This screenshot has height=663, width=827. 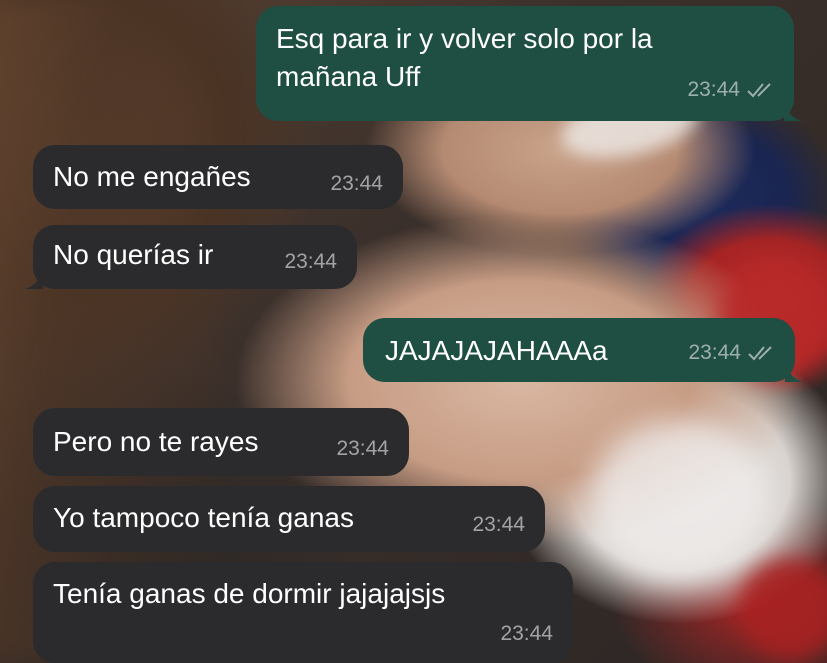 What do you see at coordinates (303, 612) in the screenshot?
I see `incoming-message-bubble: Tenía ganas de dormir jajajajsjs 23:44` at bounding box center [303, 612].